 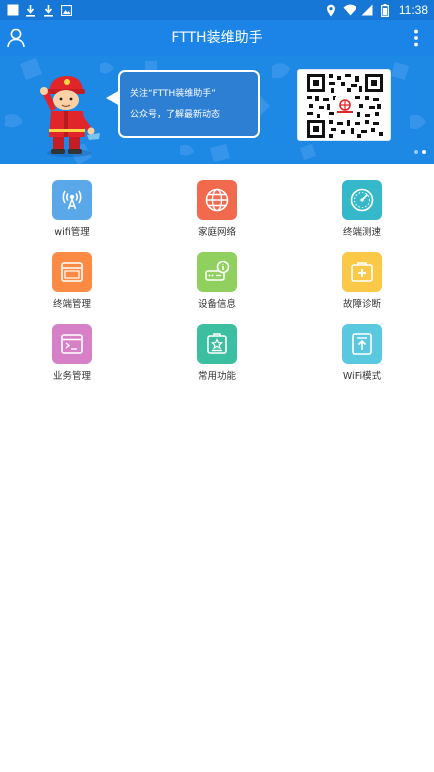 What do you see at coordinates (217, 10) in the screenshot?
I see `status-bar: 11:38` at bounding box center [217, 10].